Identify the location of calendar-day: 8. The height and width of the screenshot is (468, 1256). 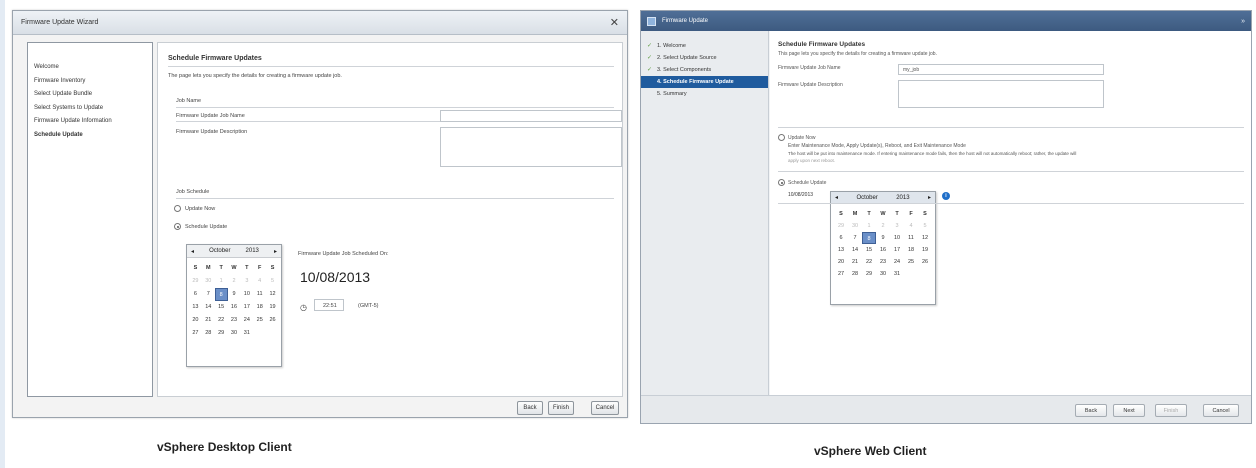
(221, 294).